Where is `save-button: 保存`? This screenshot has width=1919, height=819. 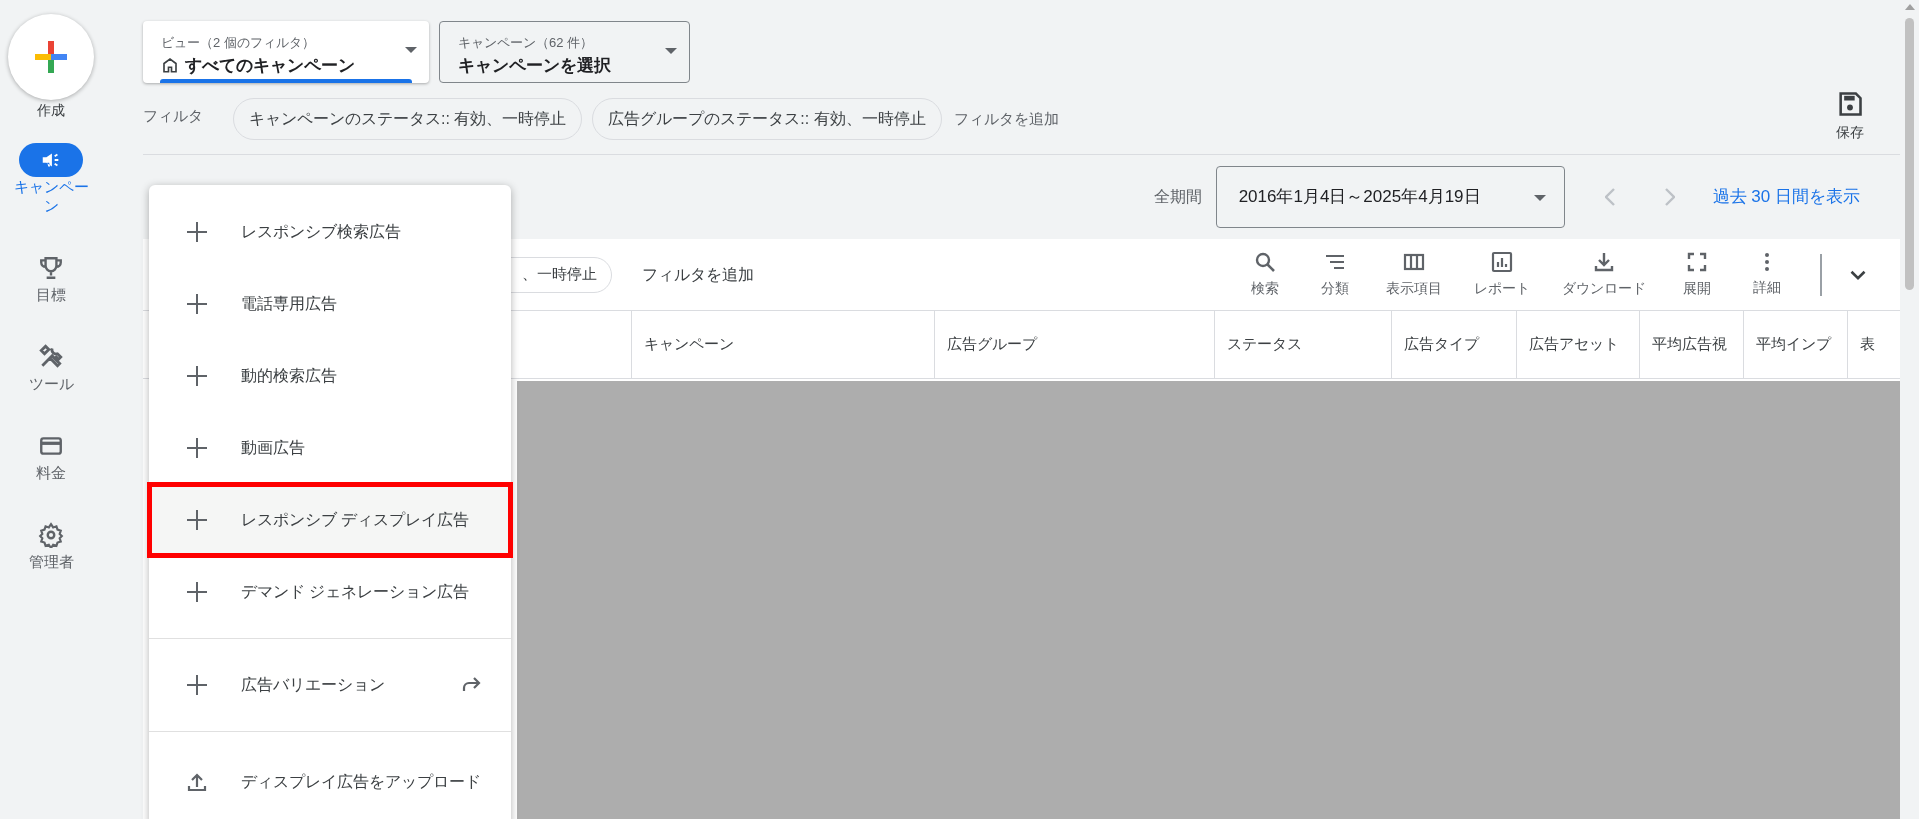
save-button: 保存 is located at coordinates (1850, 116).